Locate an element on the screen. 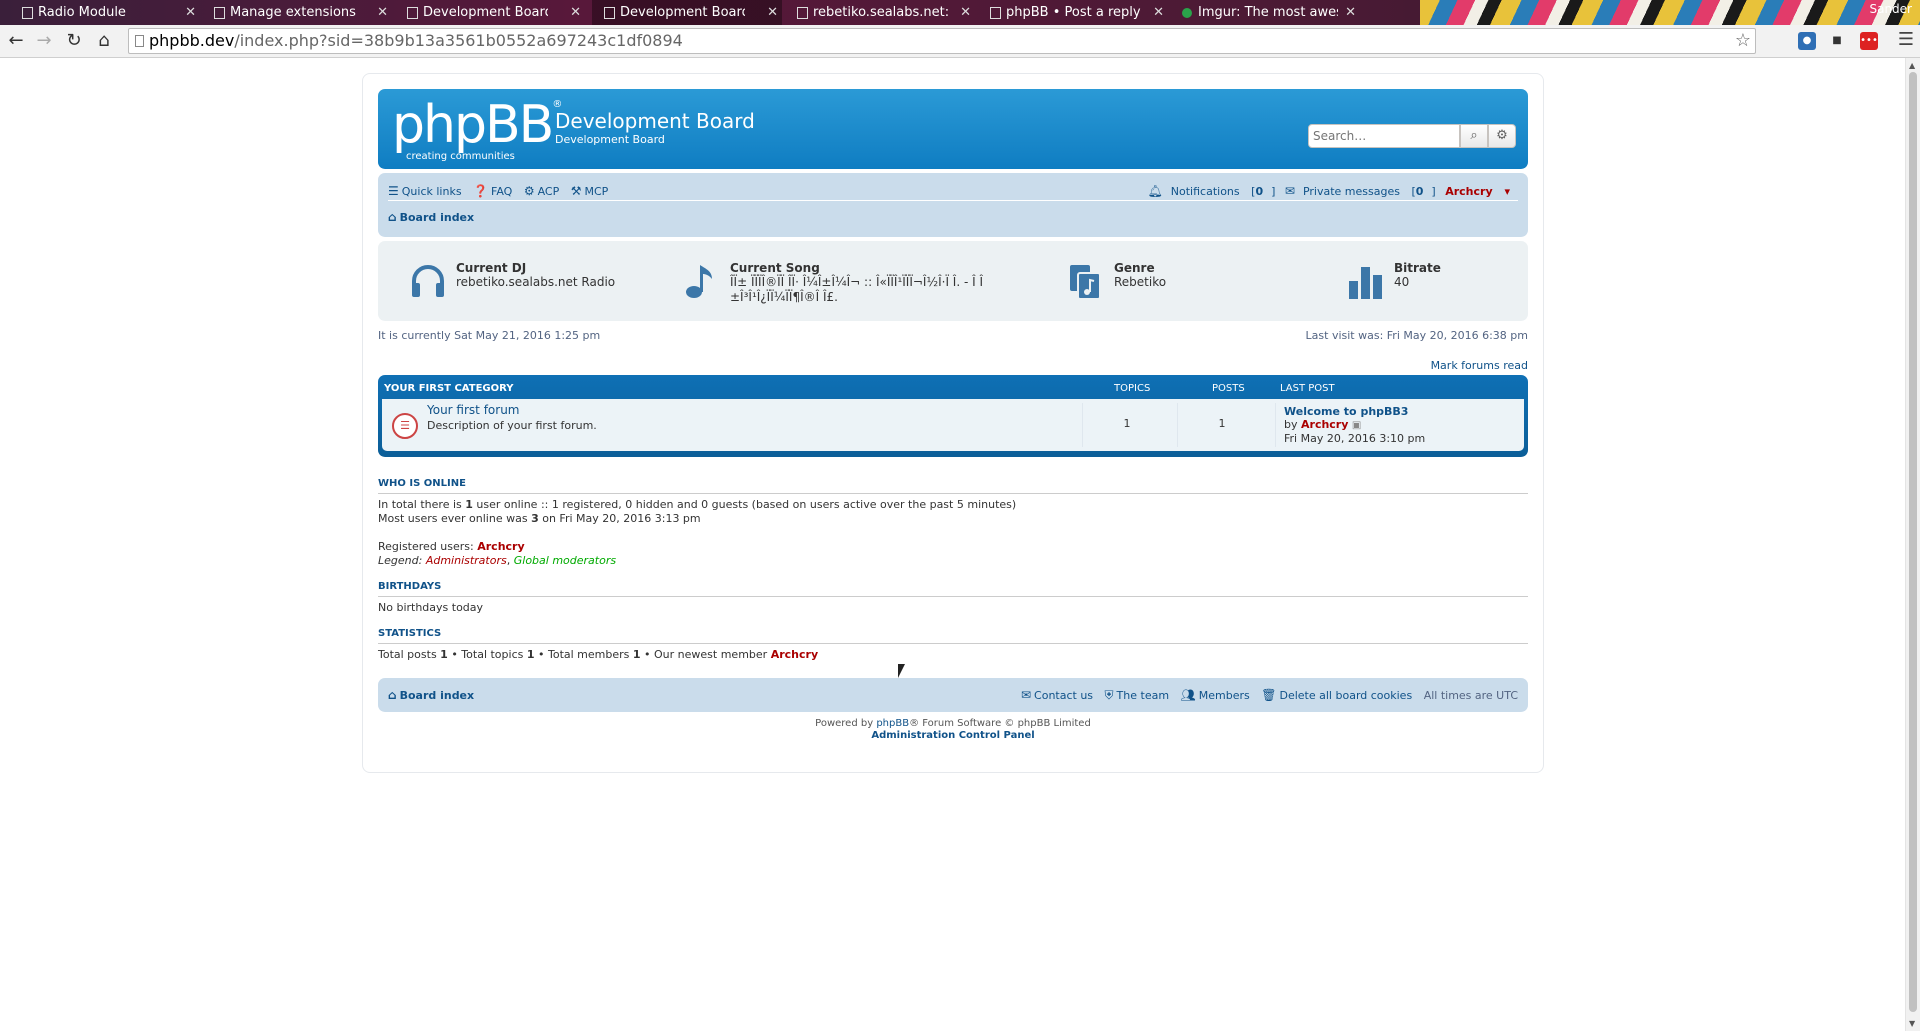 The image size is (1920, 1031). bar-chart-icon is located at coordinates (1365, 283).